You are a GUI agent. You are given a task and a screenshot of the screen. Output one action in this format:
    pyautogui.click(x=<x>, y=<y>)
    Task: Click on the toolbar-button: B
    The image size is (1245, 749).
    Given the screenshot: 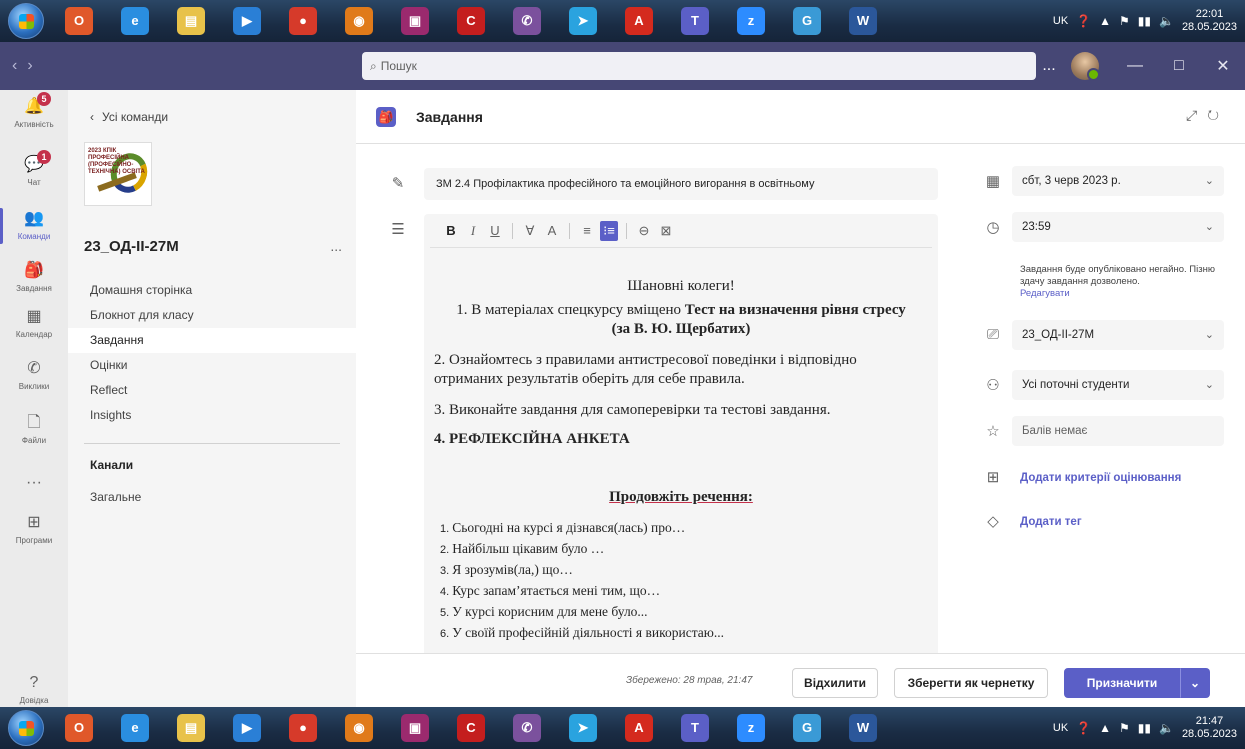 What is the action you would take?
    pyautogui.click(x=451, y=231)
    